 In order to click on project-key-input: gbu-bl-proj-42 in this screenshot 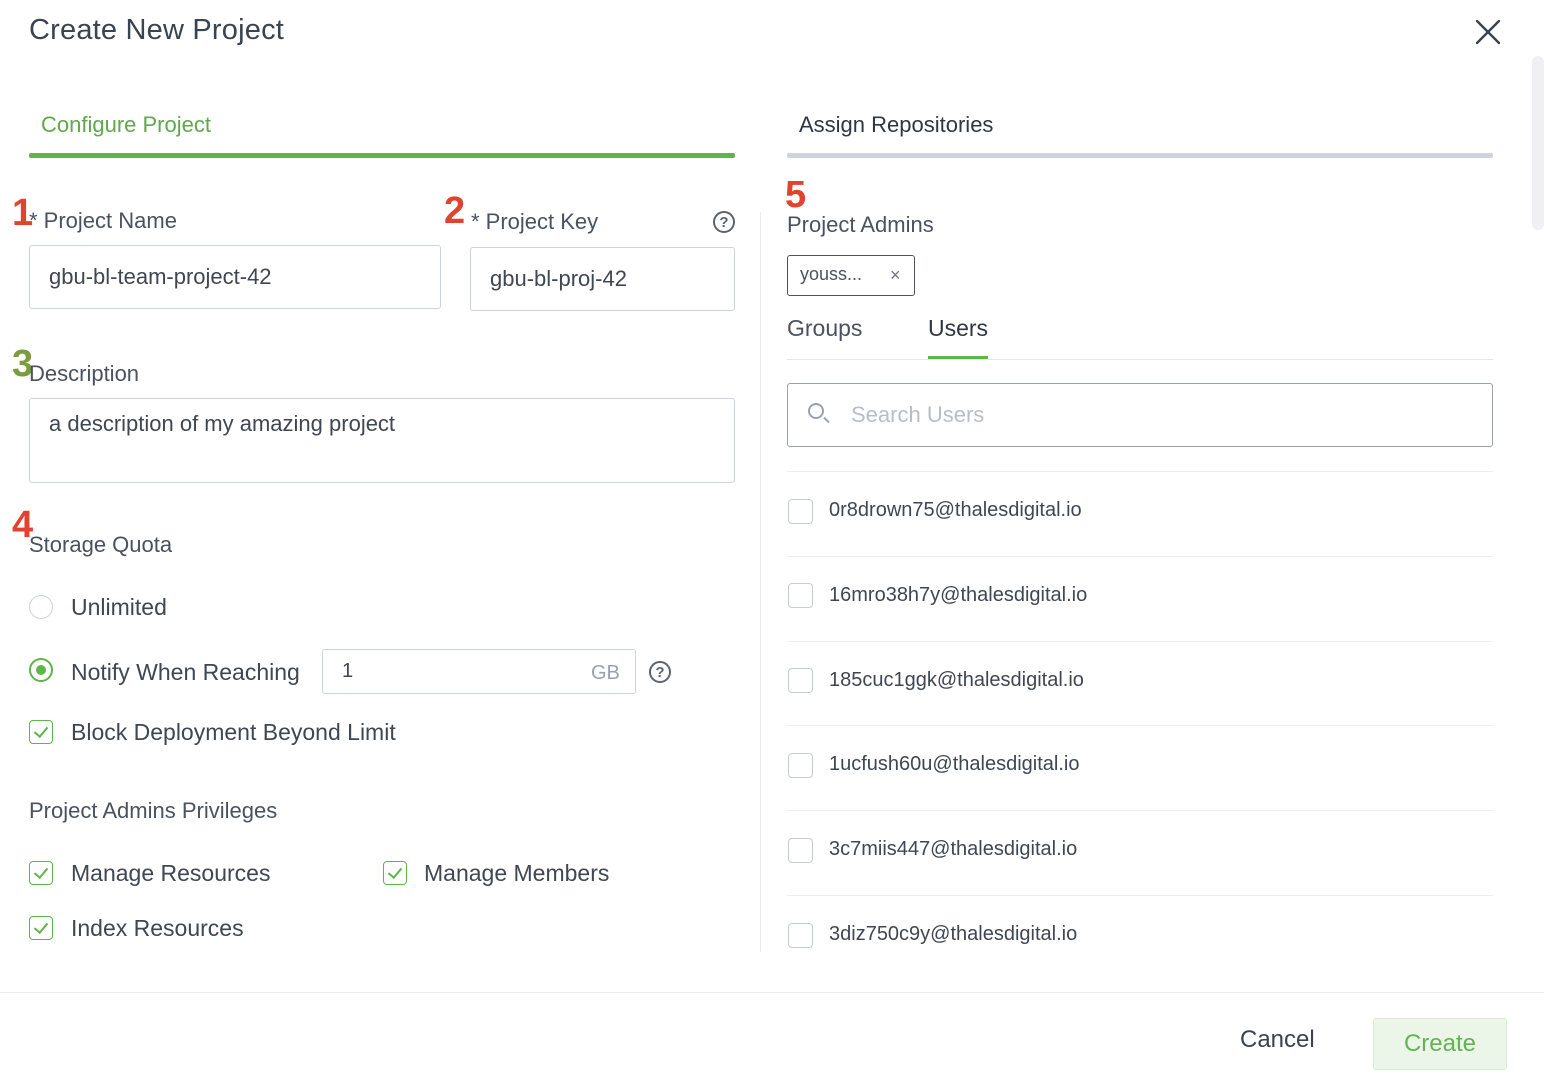, I will do `click(602, 279)`.